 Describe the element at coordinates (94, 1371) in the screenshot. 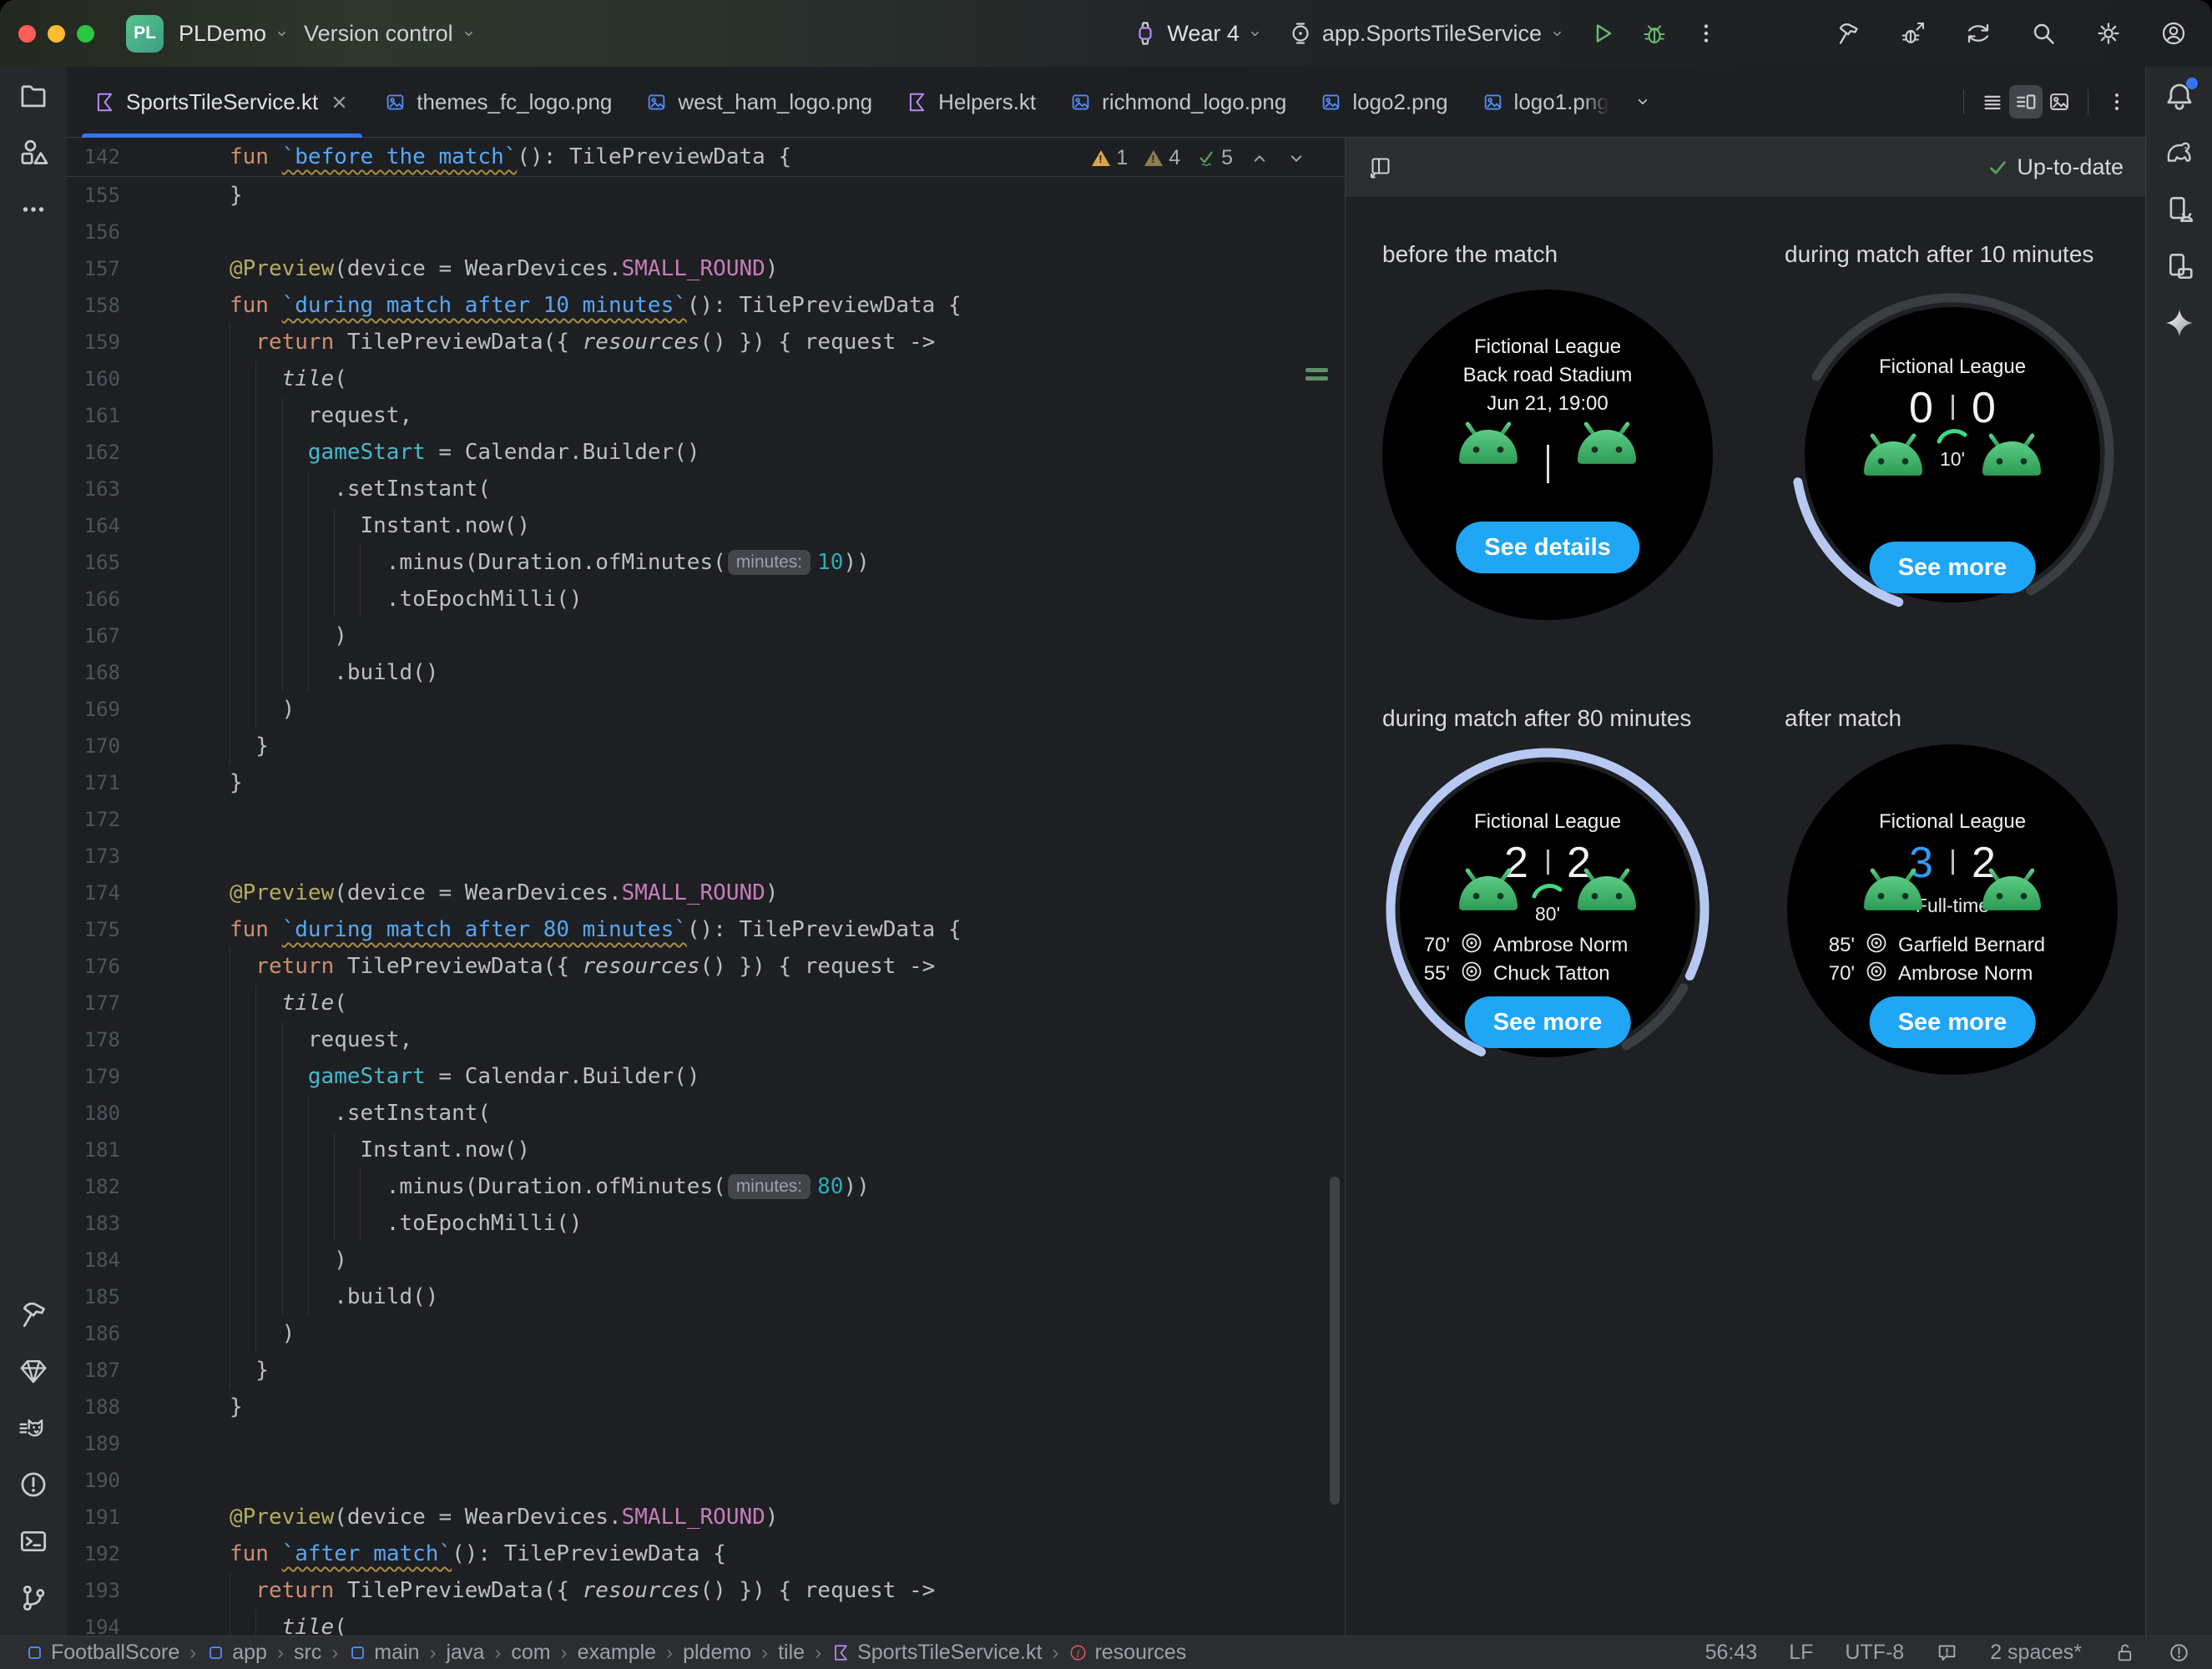

I see `line-number: 187` at that location.